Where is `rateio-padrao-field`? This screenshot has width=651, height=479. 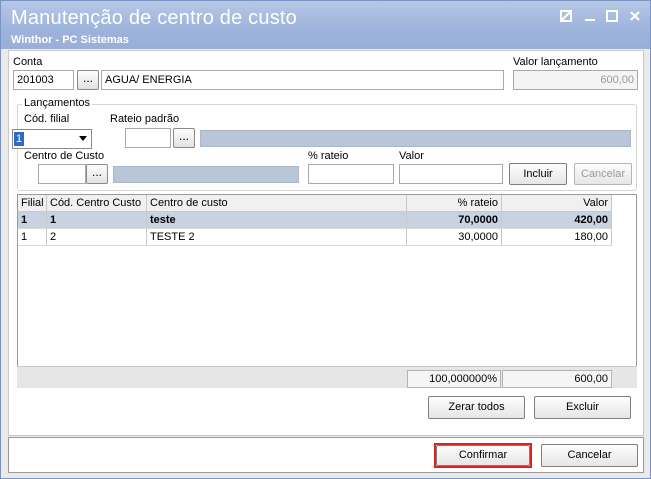 rateio-padrao-field is located at coordinates (148, 138).